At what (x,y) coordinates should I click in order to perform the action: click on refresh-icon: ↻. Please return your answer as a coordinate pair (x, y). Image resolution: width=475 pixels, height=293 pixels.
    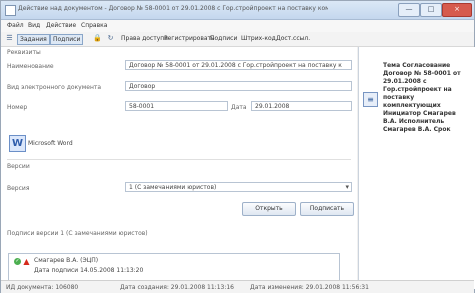
    Looking at the image, I should click on (110, 38).